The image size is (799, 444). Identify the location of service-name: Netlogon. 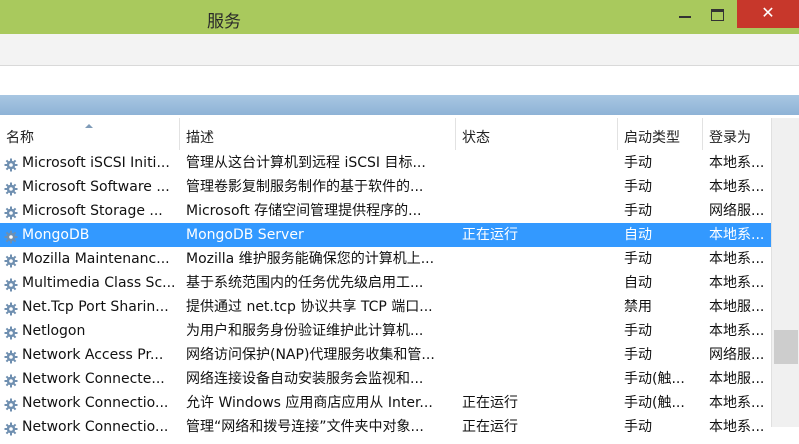
(54, 331).